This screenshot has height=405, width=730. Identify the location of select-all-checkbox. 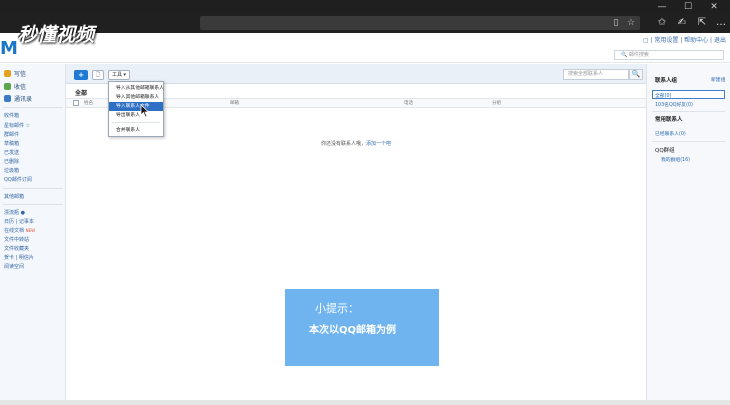
(76, 103).